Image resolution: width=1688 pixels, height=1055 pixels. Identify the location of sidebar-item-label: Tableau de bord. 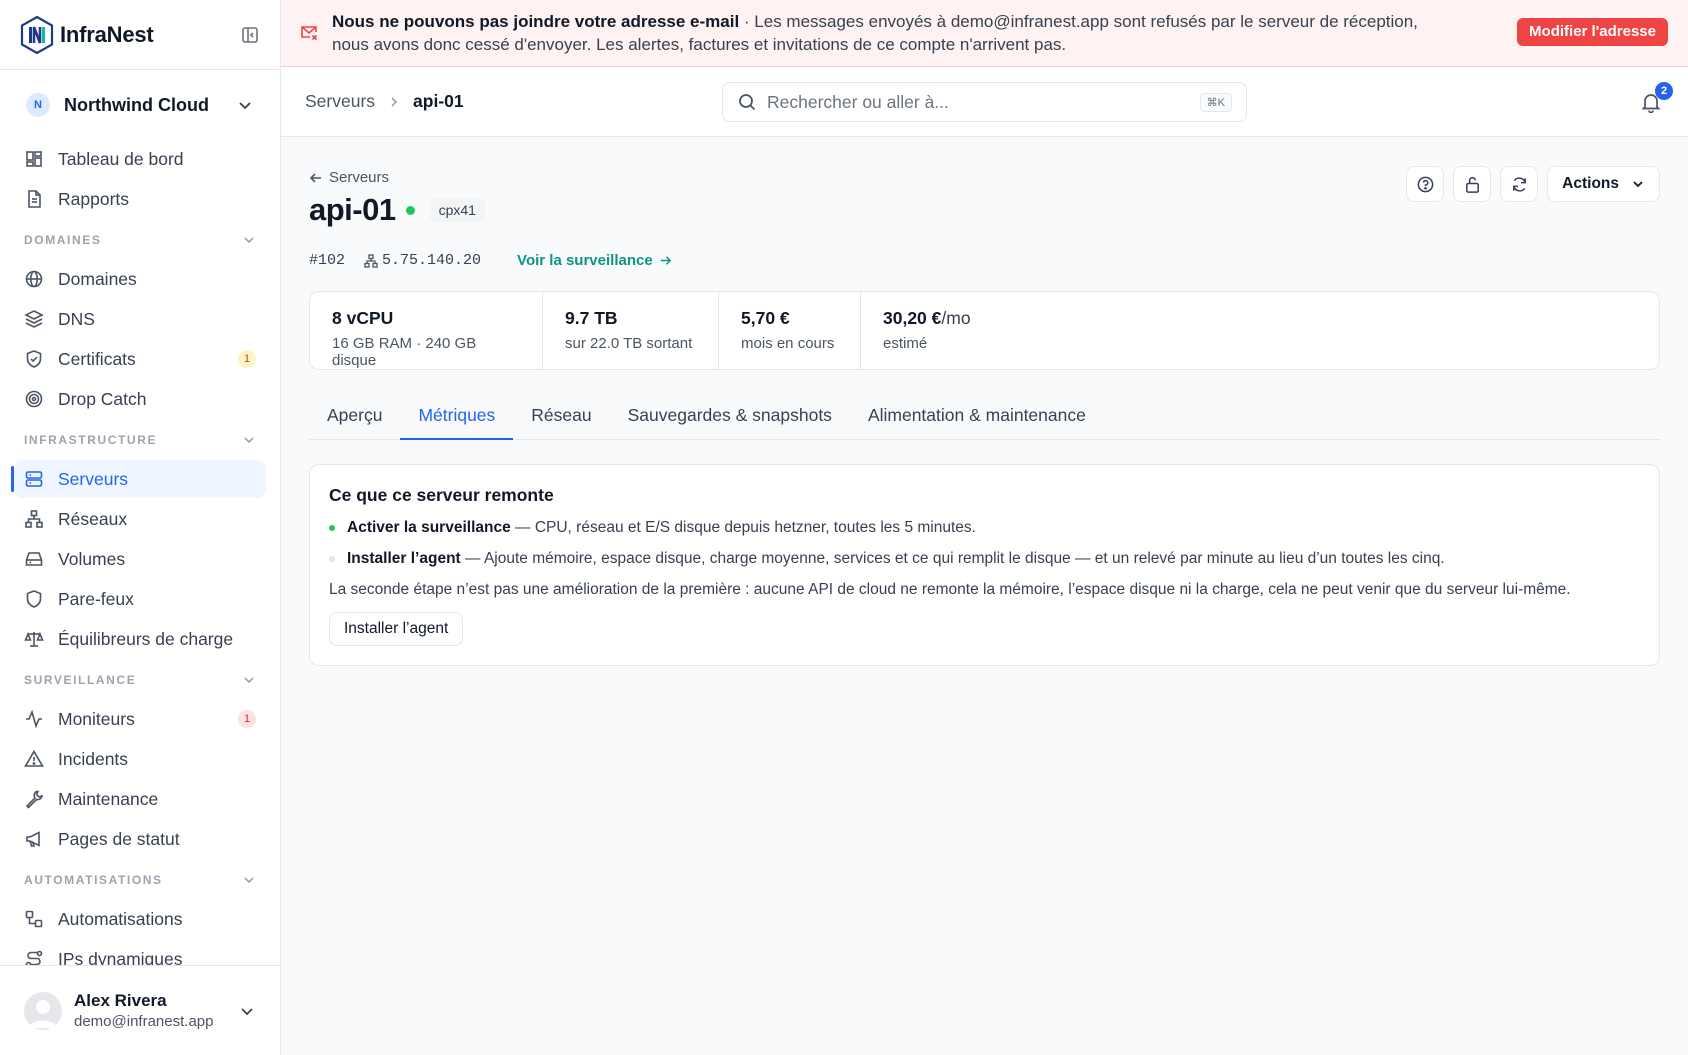
(121, 158).